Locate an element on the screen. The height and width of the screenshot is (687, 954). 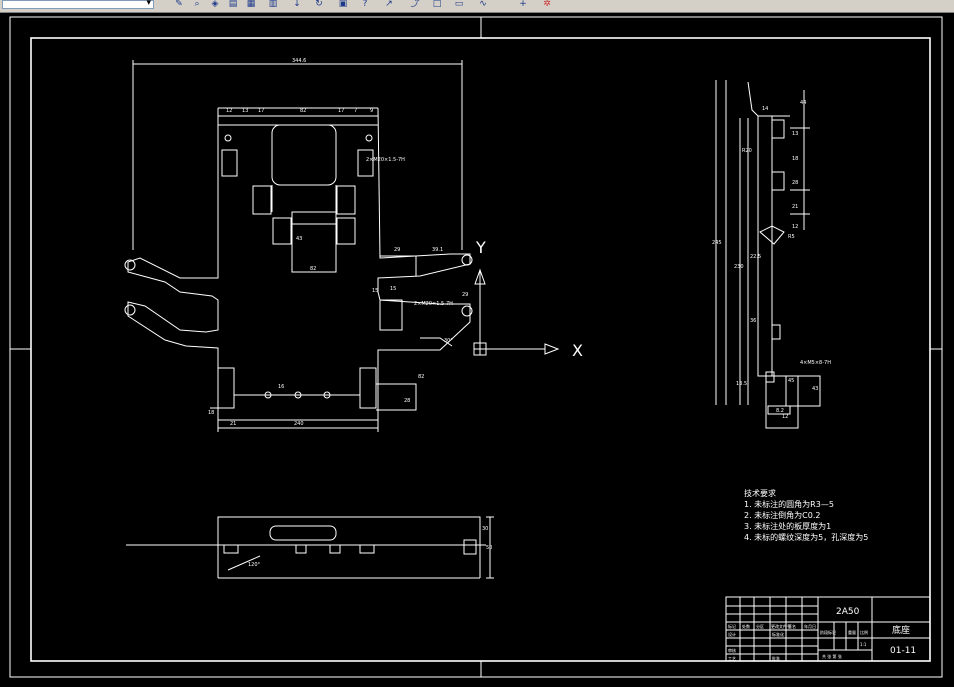
side-ann-holes: 4×M5×8-7H is located at coordinates (815, 363).